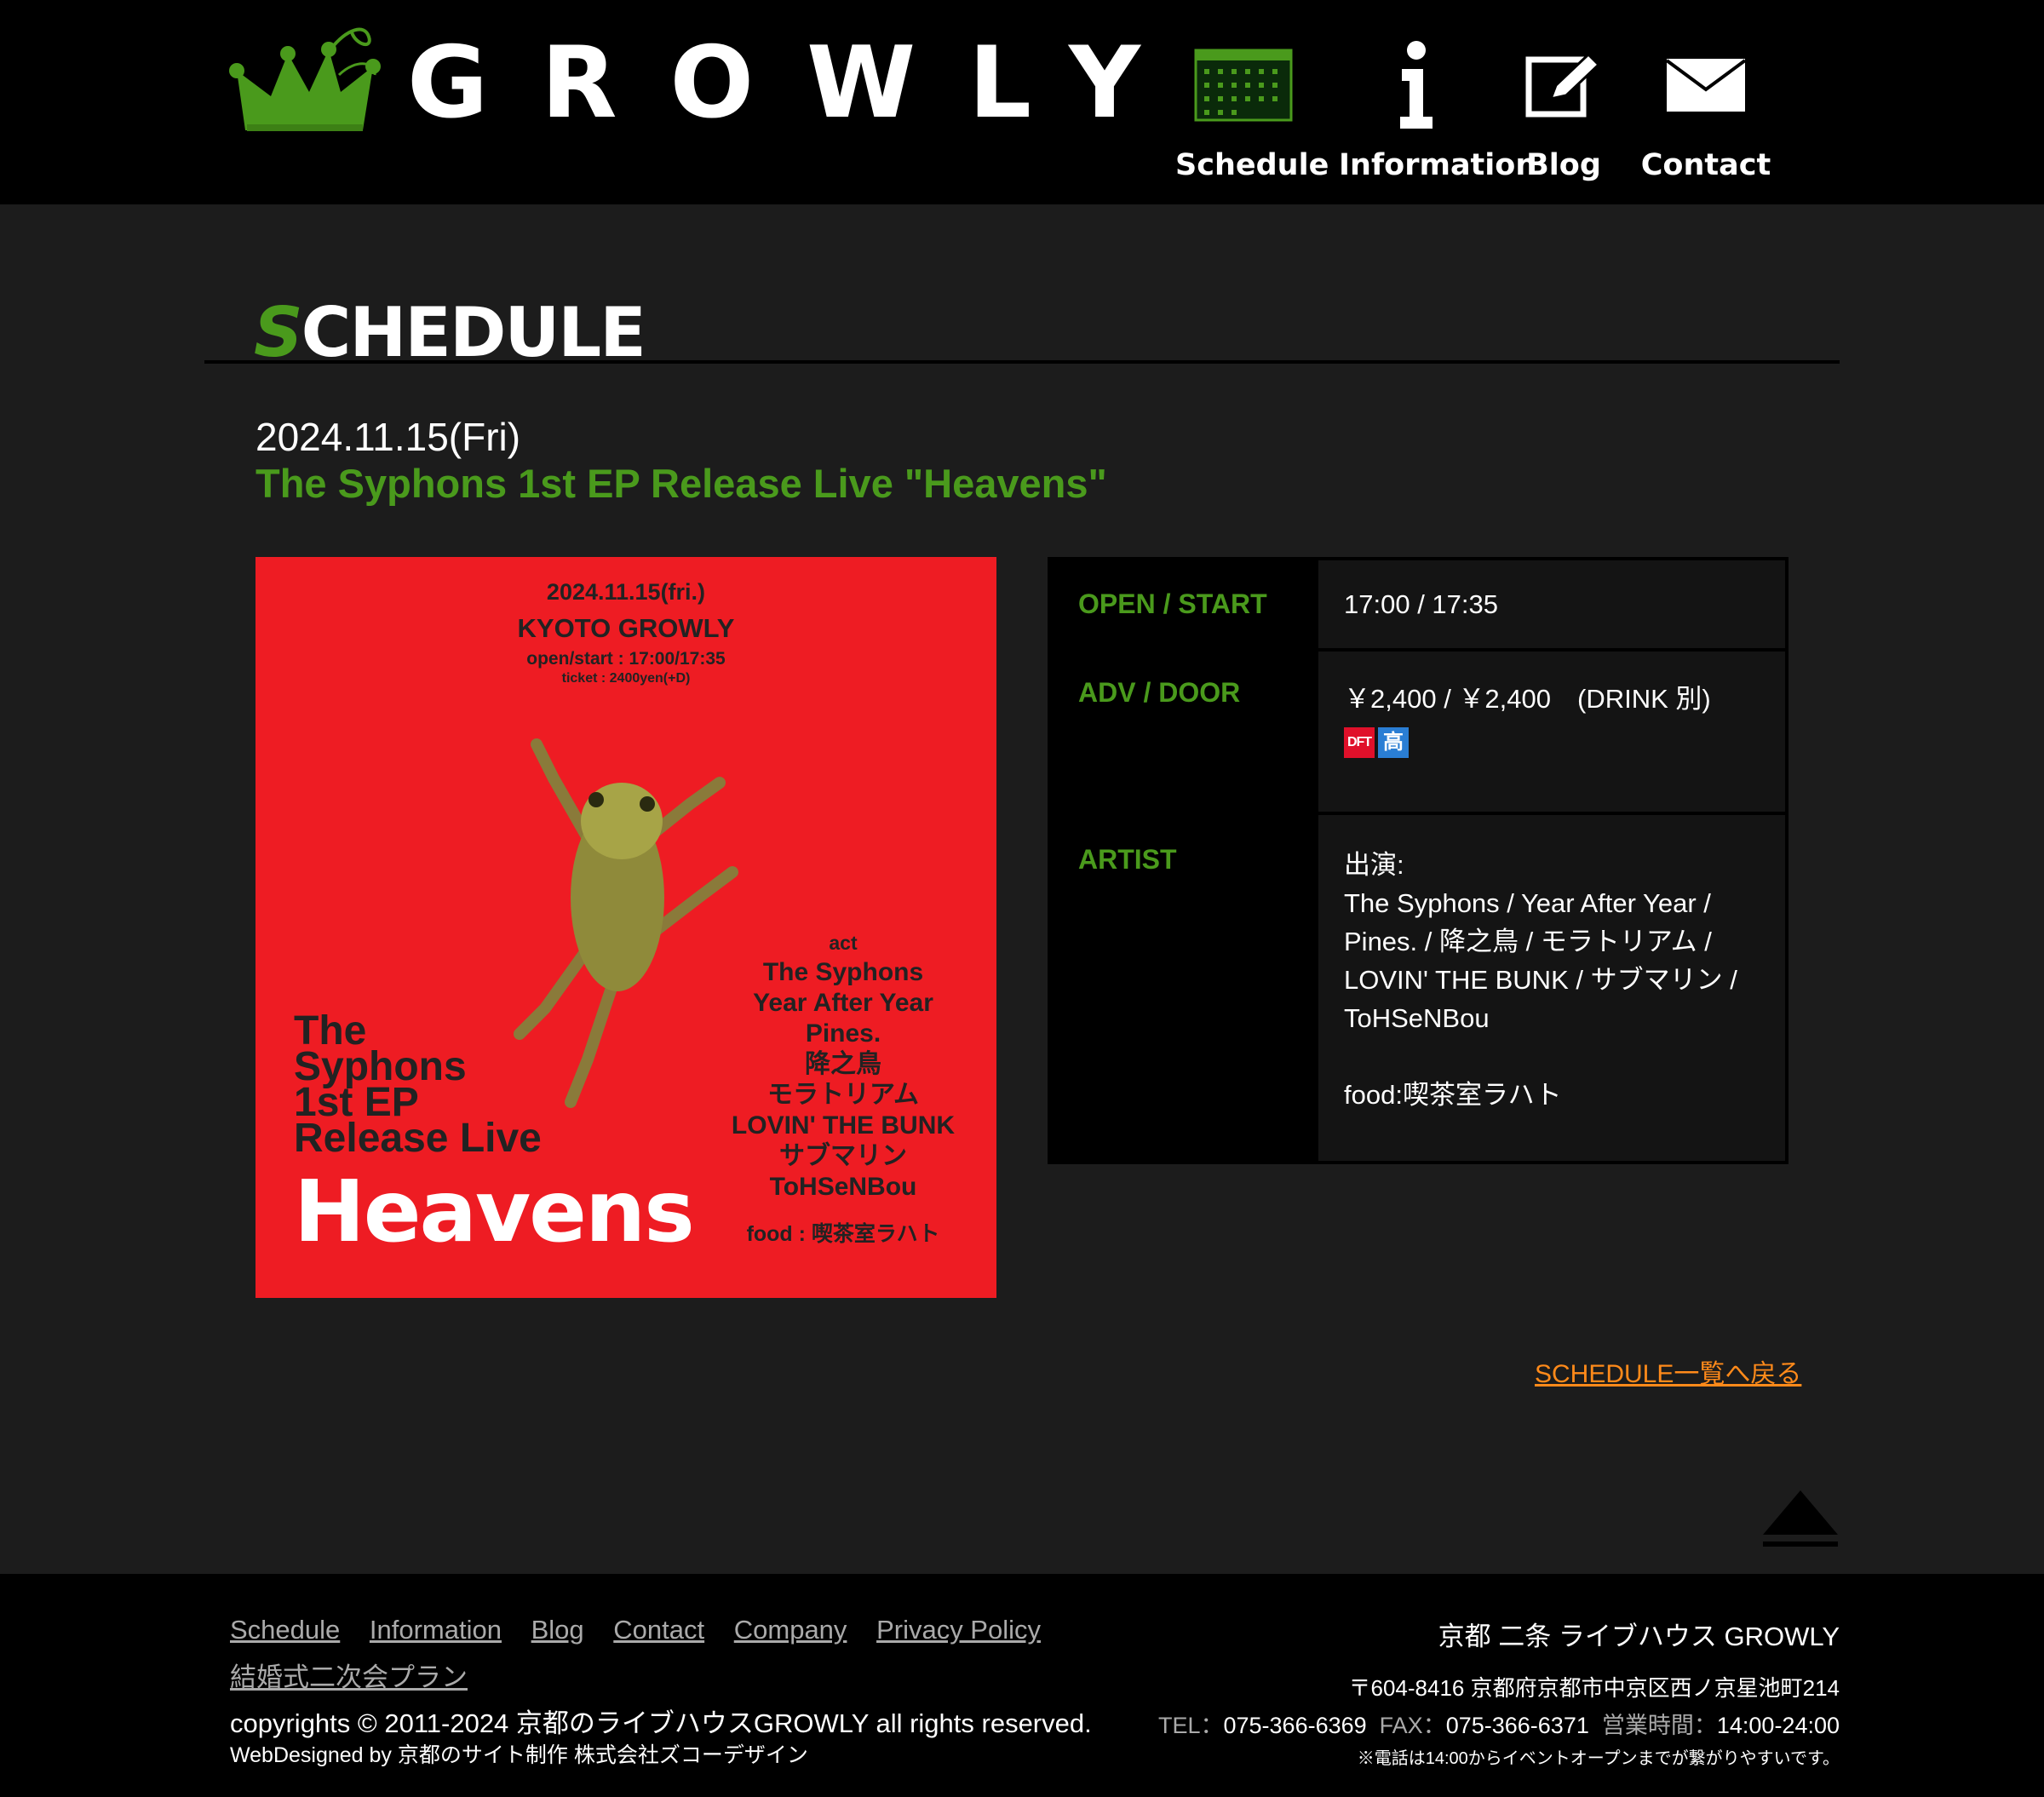  I want to click on nav-label: Contact, so click(1705, 165).